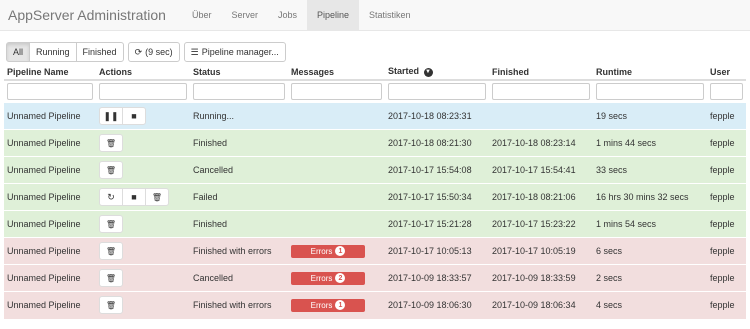 The width and height of the screenshot is (750, 329). Describe the element at coordinates (726, 91) in the screenshot. I see `filter-user-input` at that location.